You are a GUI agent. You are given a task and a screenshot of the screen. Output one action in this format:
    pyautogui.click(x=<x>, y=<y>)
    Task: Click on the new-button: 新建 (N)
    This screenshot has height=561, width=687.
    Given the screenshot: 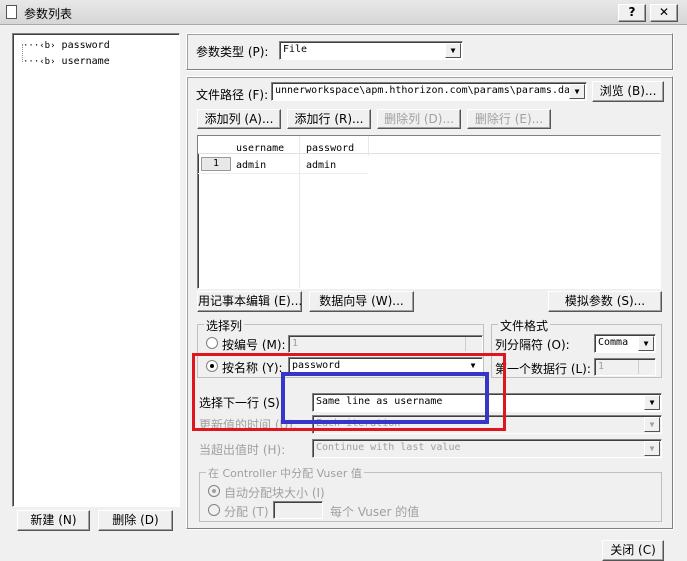 What is the action you would take?
    pyautogui.click(x=53, y=520)
    